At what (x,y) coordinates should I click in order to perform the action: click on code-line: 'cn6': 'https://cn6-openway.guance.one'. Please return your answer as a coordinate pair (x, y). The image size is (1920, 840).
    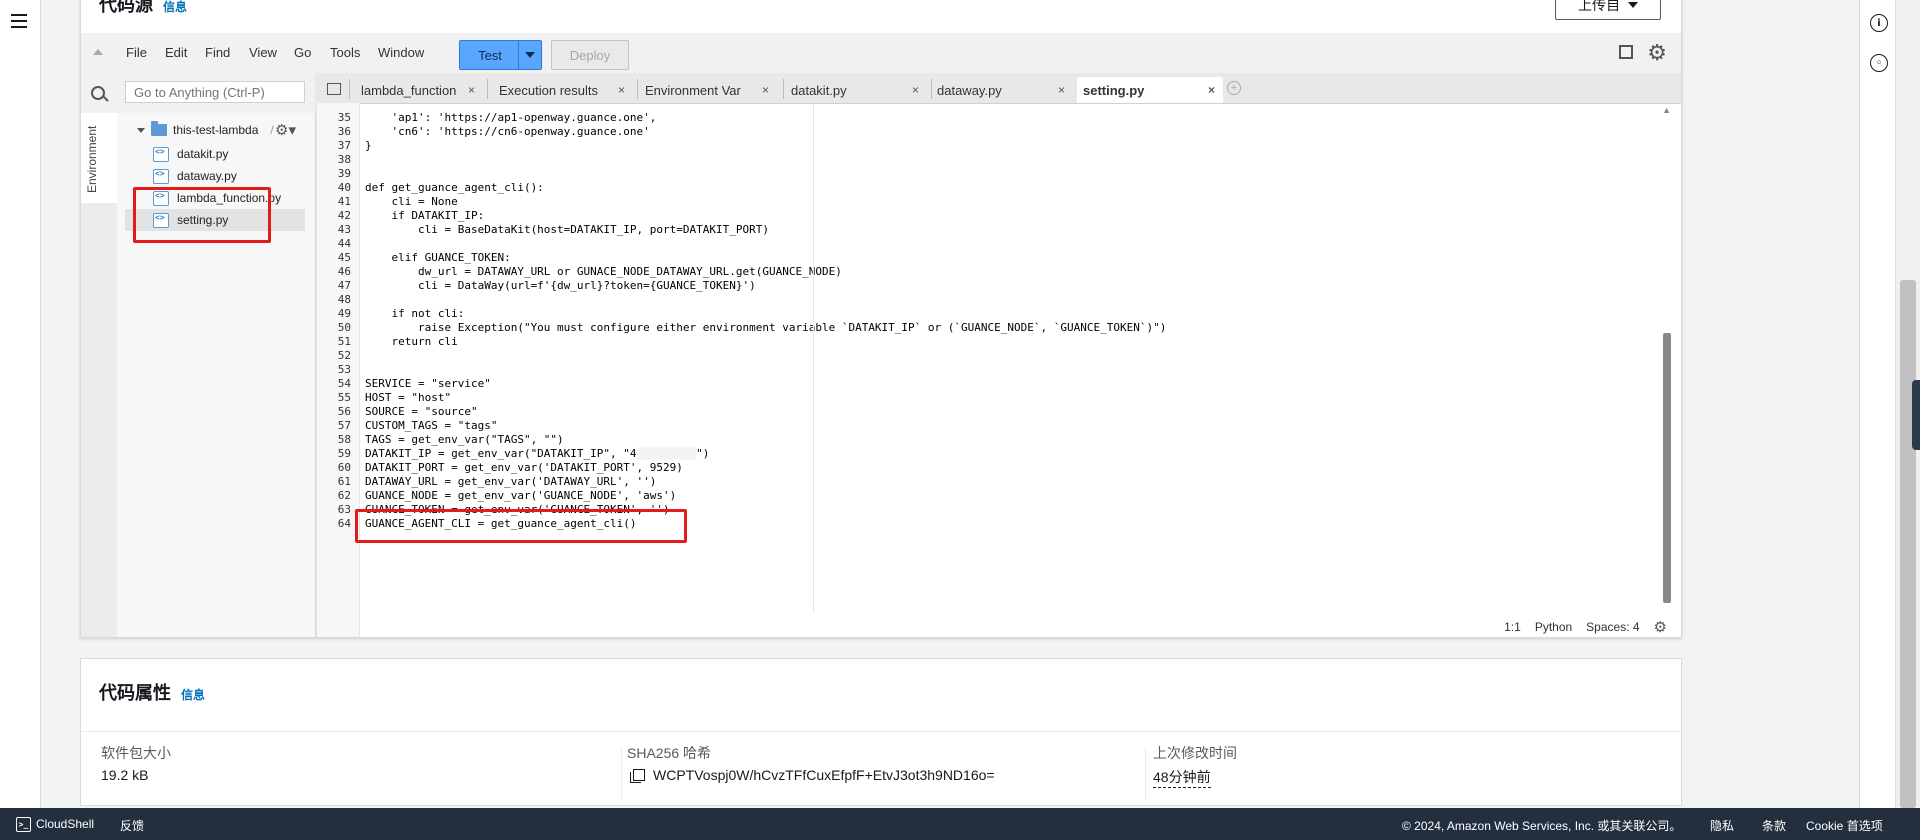
    Looking at the image, I should click on (507, 132).